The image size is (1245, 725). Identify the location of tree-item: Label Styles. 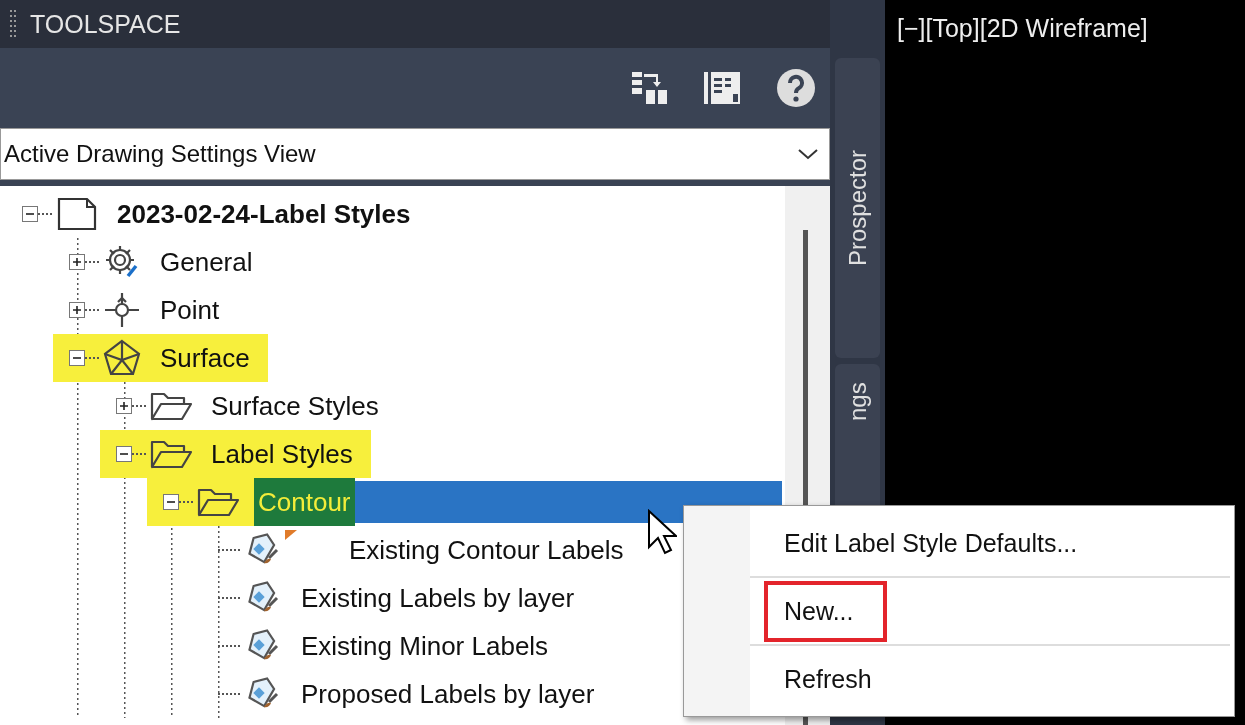
(282, 454).